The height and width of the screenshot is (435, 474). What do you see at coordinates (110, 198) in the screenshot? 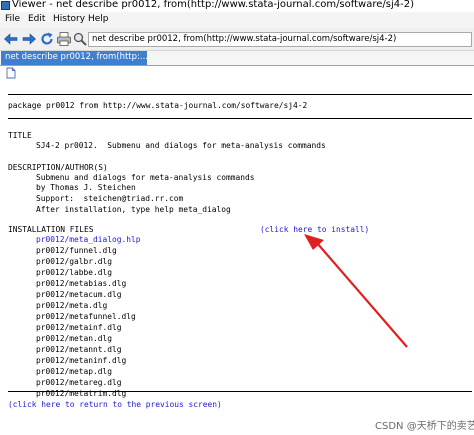
I see `description-line: Support: steichen@triad.rr.com` at bounding box center [110, 198].